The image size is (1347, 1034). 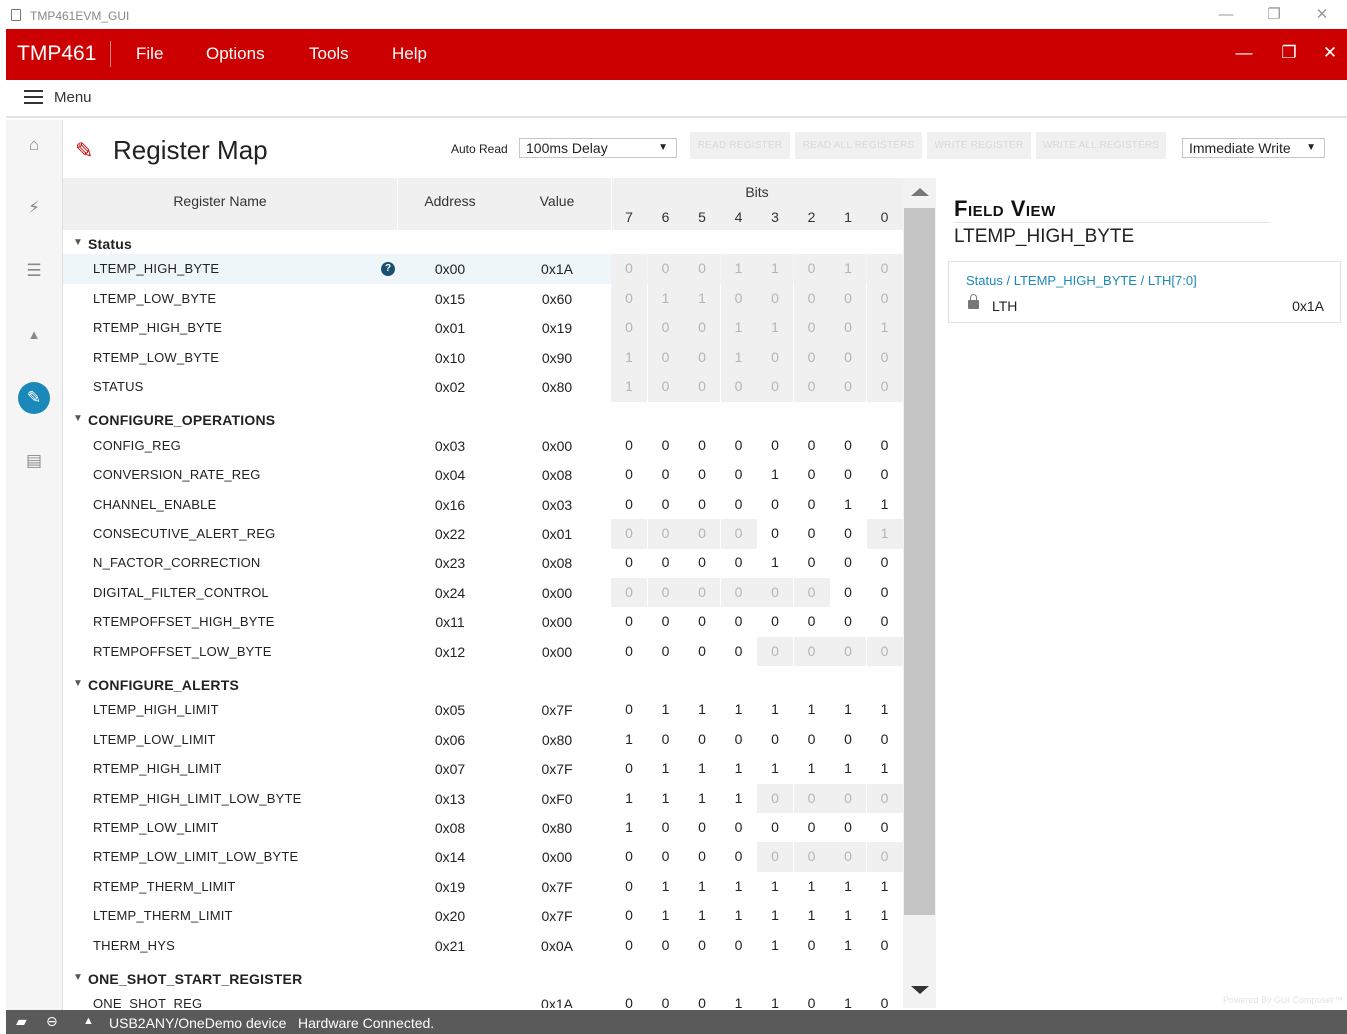 I want to click on register-row: RTEMPOFFSET_LOW_BYTE 0x12 0x00 0 0 0 0 0 0 0 0, so click(x=483, y=651).